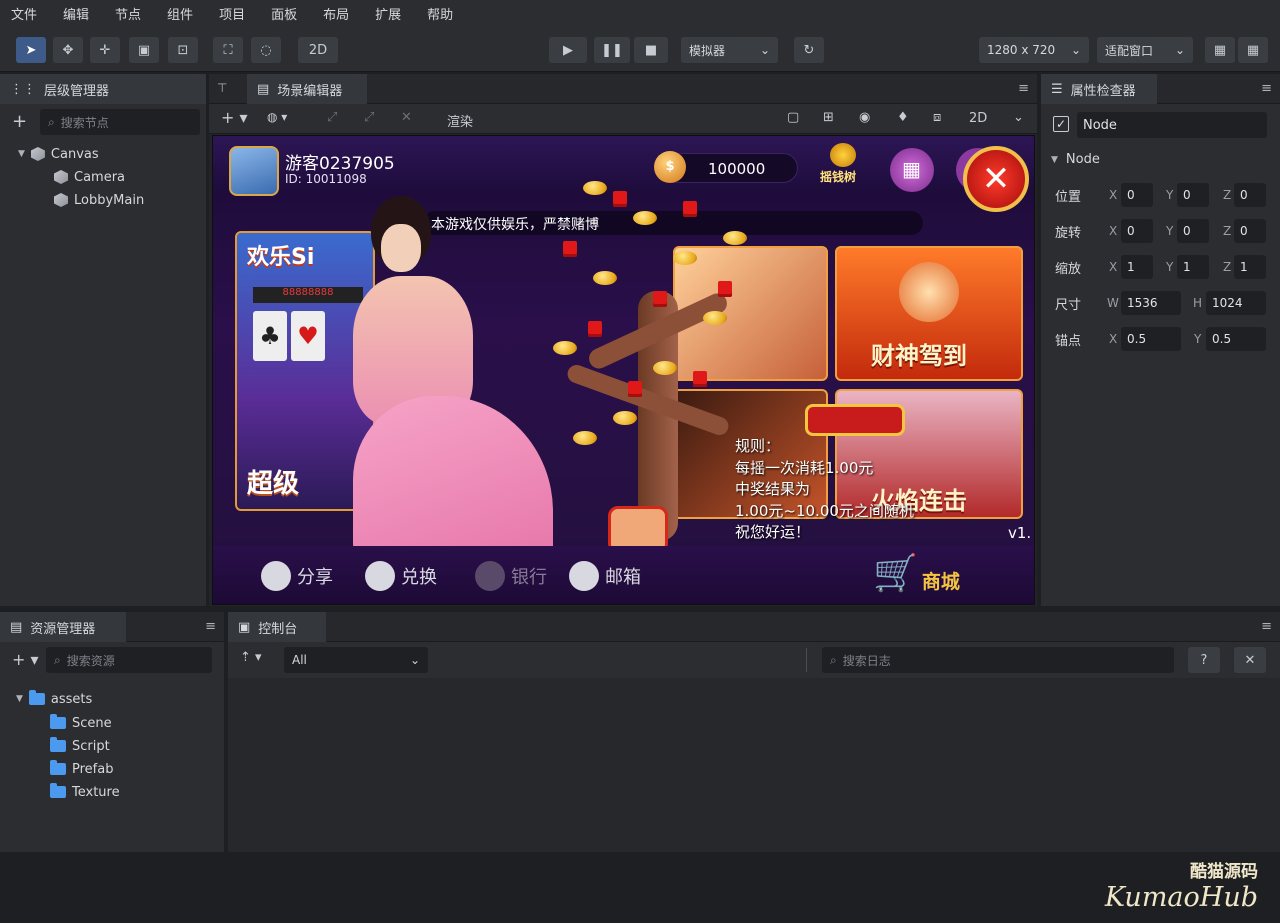 The image size is (1280, 923). Describe the element at coordinates (998, 660) in the screenshot. I see `log-search-input: ⌕ 搜索日志` at that location.